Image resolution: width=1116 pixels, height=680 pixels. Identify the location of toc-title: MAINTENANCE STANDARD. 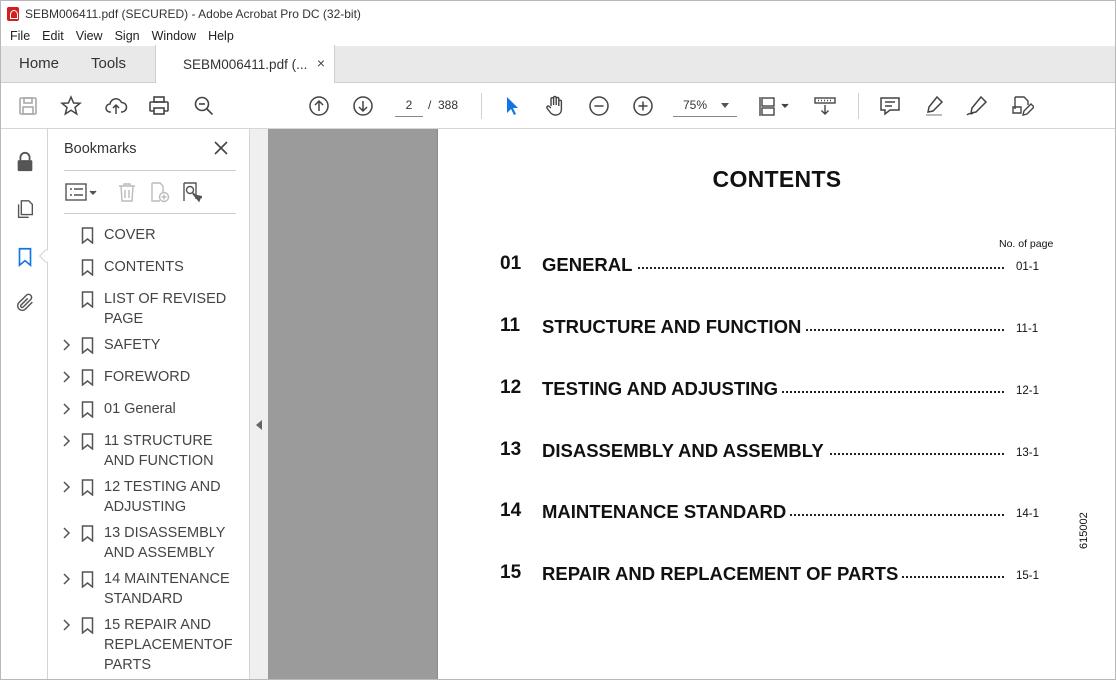
(666, 512).